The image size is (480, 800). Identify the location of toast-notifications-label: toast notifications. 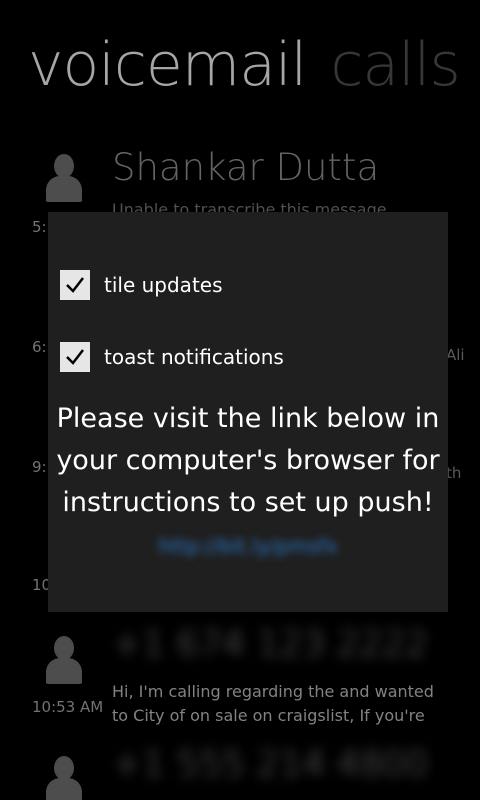
(194, 357).